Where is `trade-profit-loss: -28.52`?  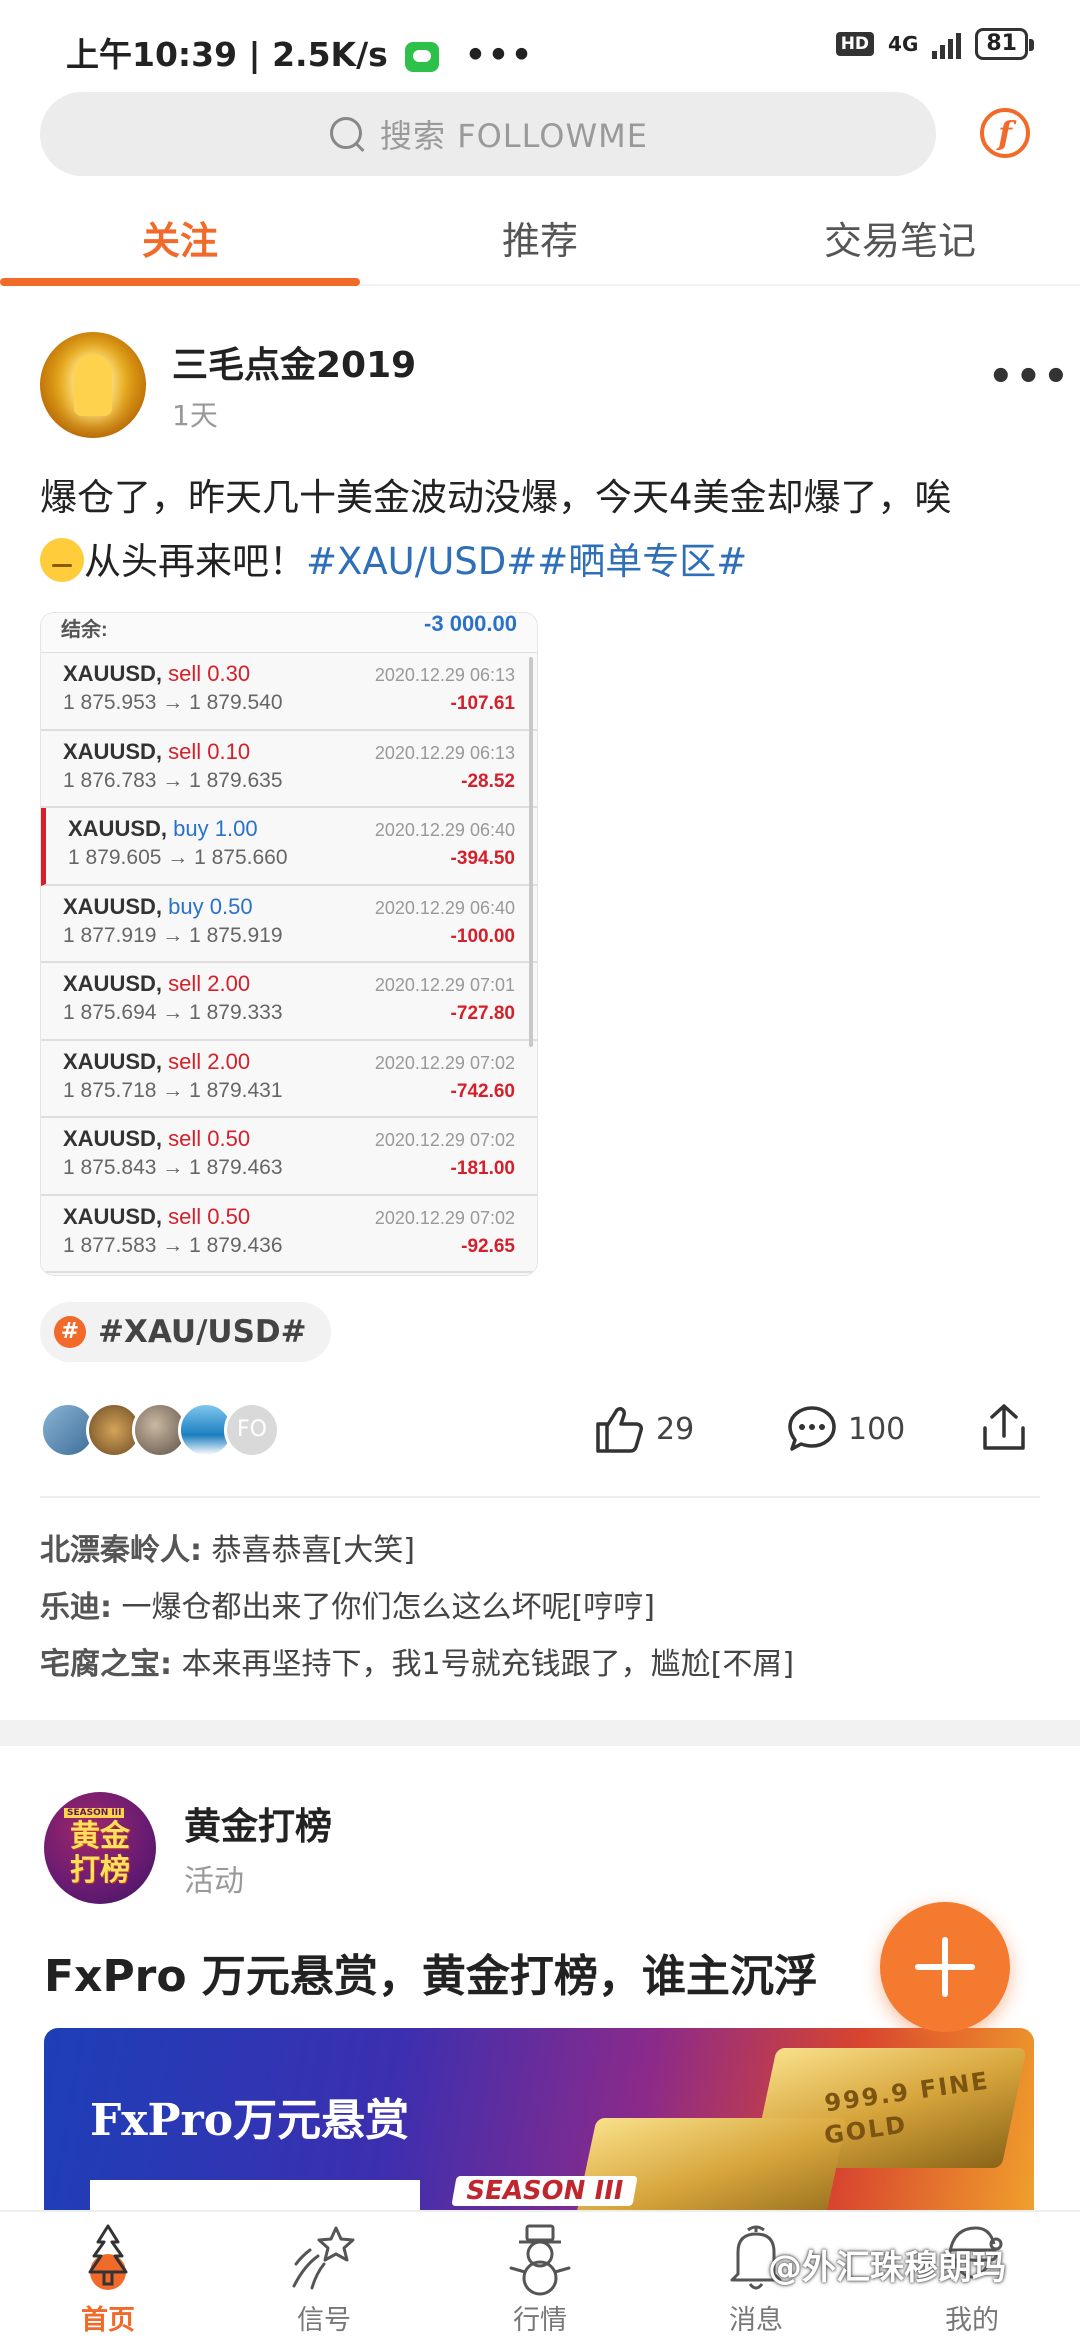
trade-profit-loss: -28.52 is located at coordinates (488, 781).